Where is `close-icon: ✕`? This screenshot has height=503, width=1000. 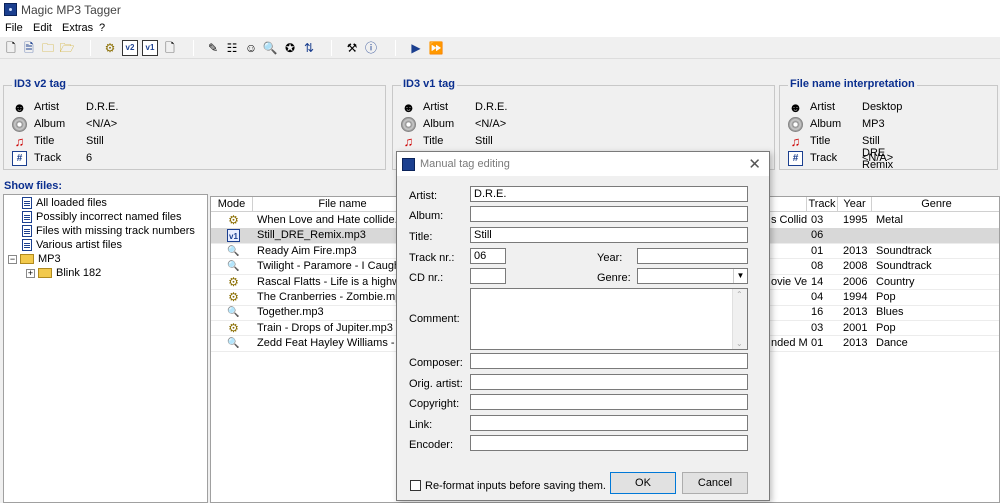 close-icon: ✕ is located at coordinates (754, 164).